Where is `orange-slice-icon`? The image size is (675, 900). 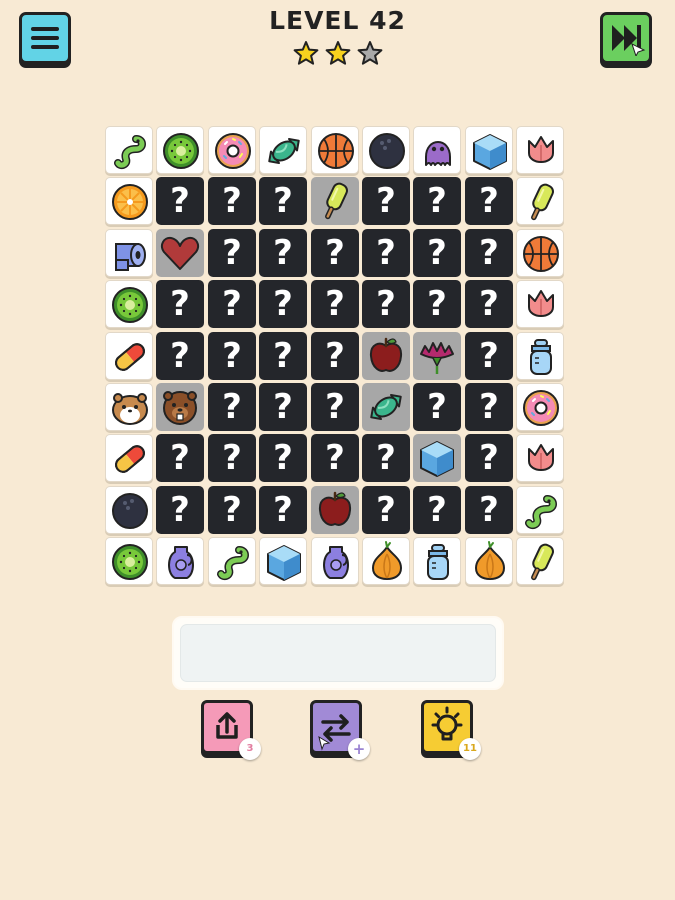
orange-slice-icon is located at coordinates (130, 202).